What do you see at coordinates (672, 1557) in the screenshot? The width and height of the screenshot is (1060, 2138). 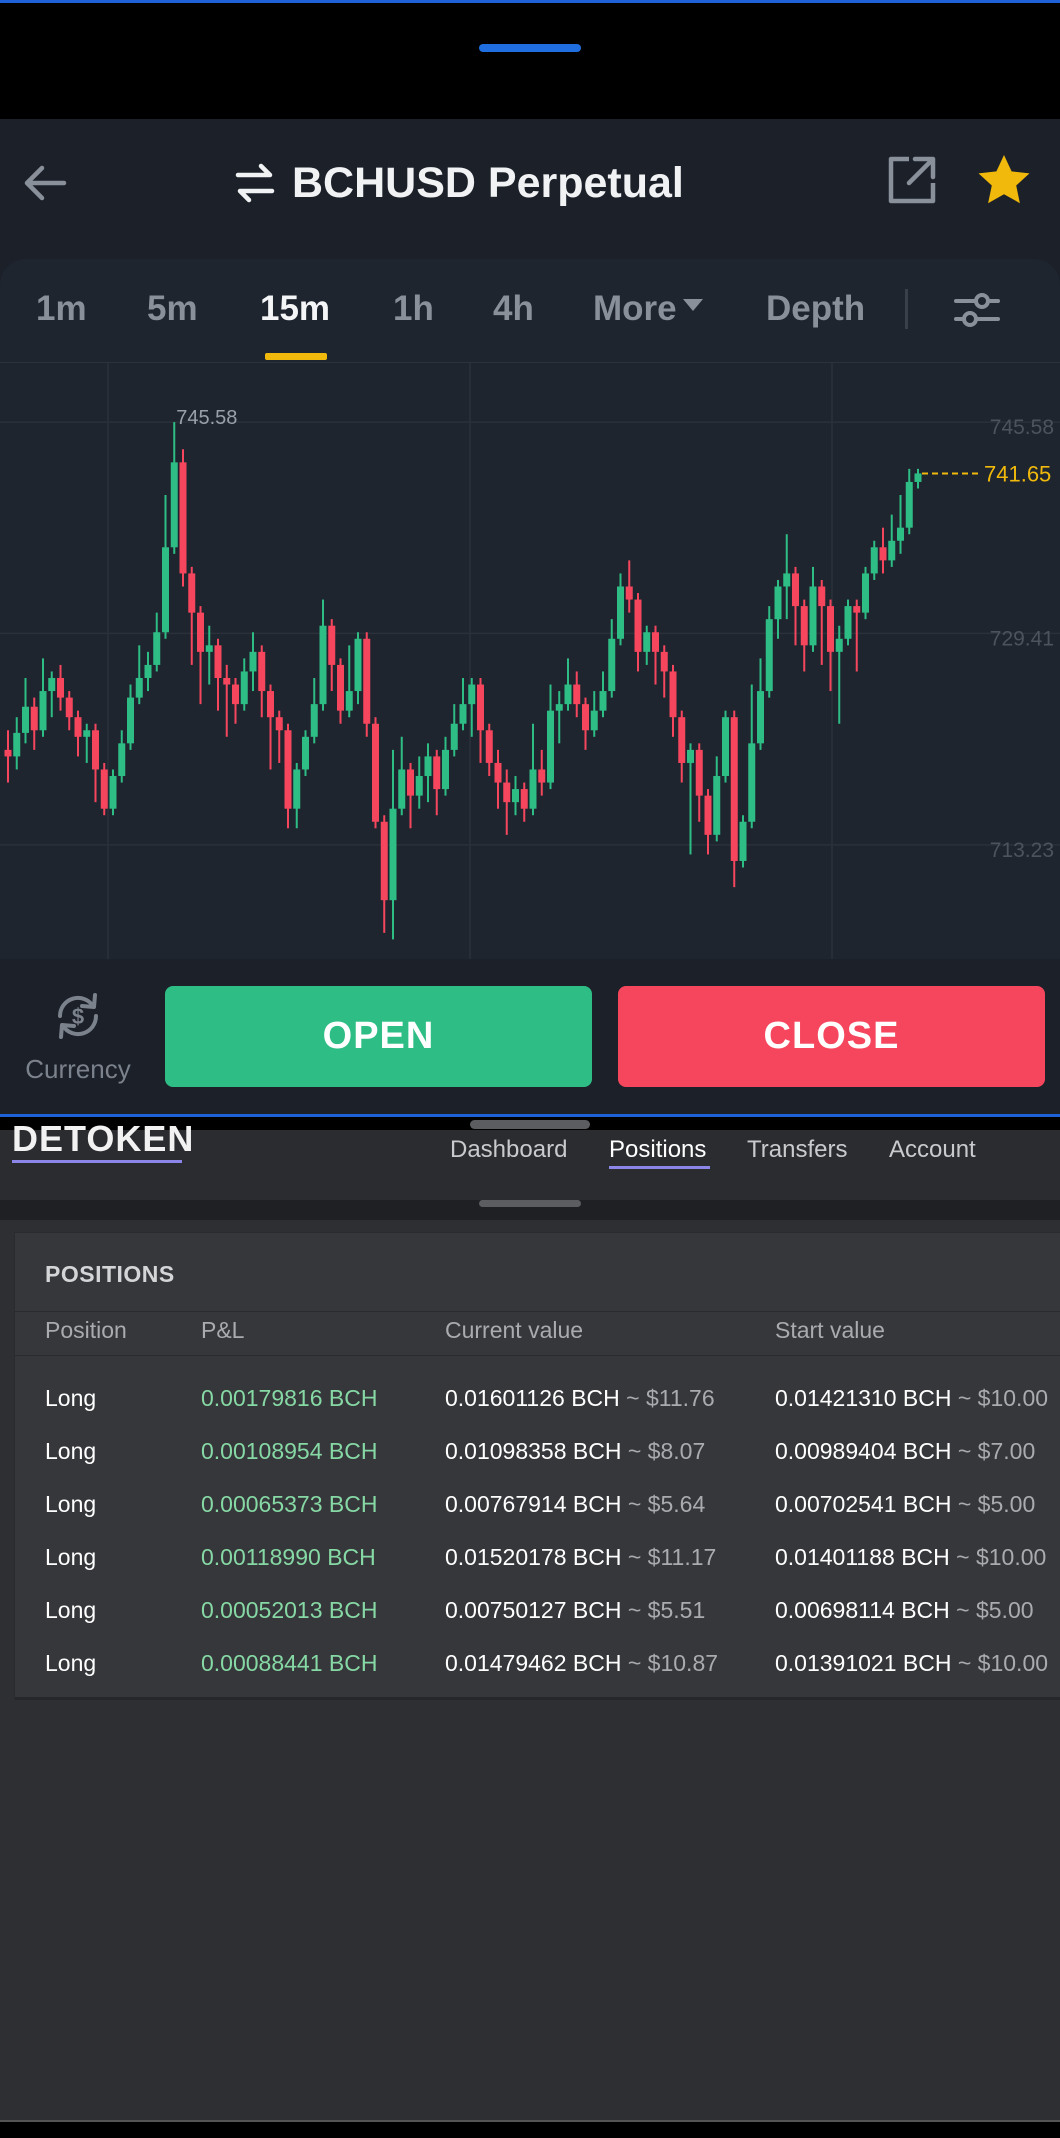 I see `current-usd: ~ $11.17` at bounding box center [672, 1557].